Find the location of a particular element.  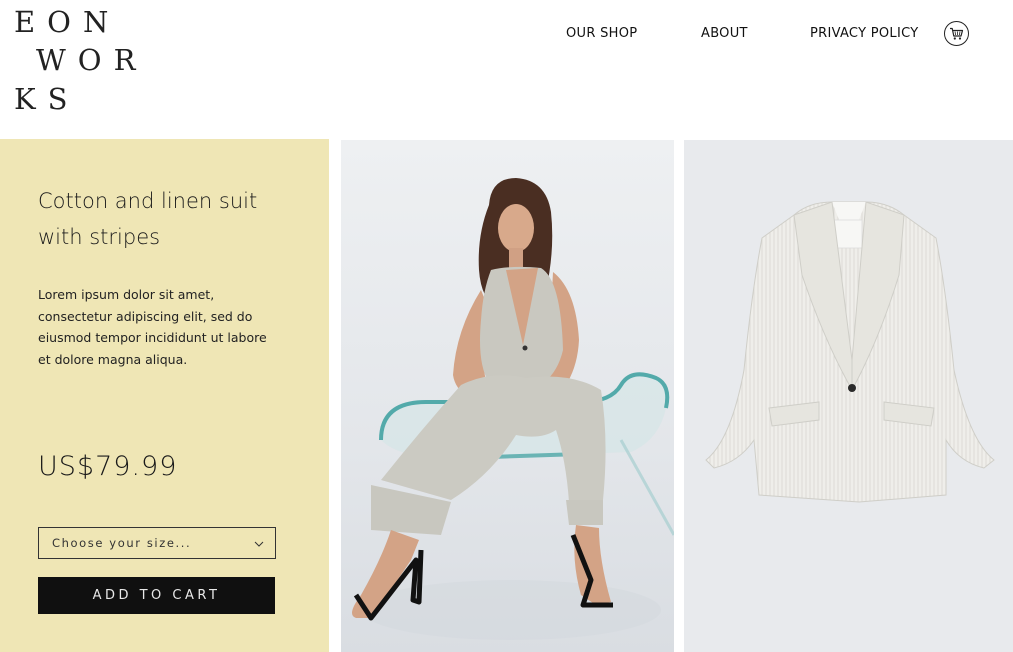

nav-privacy-policy: PRIVACY POLICY is located at coordinates (864, 34).